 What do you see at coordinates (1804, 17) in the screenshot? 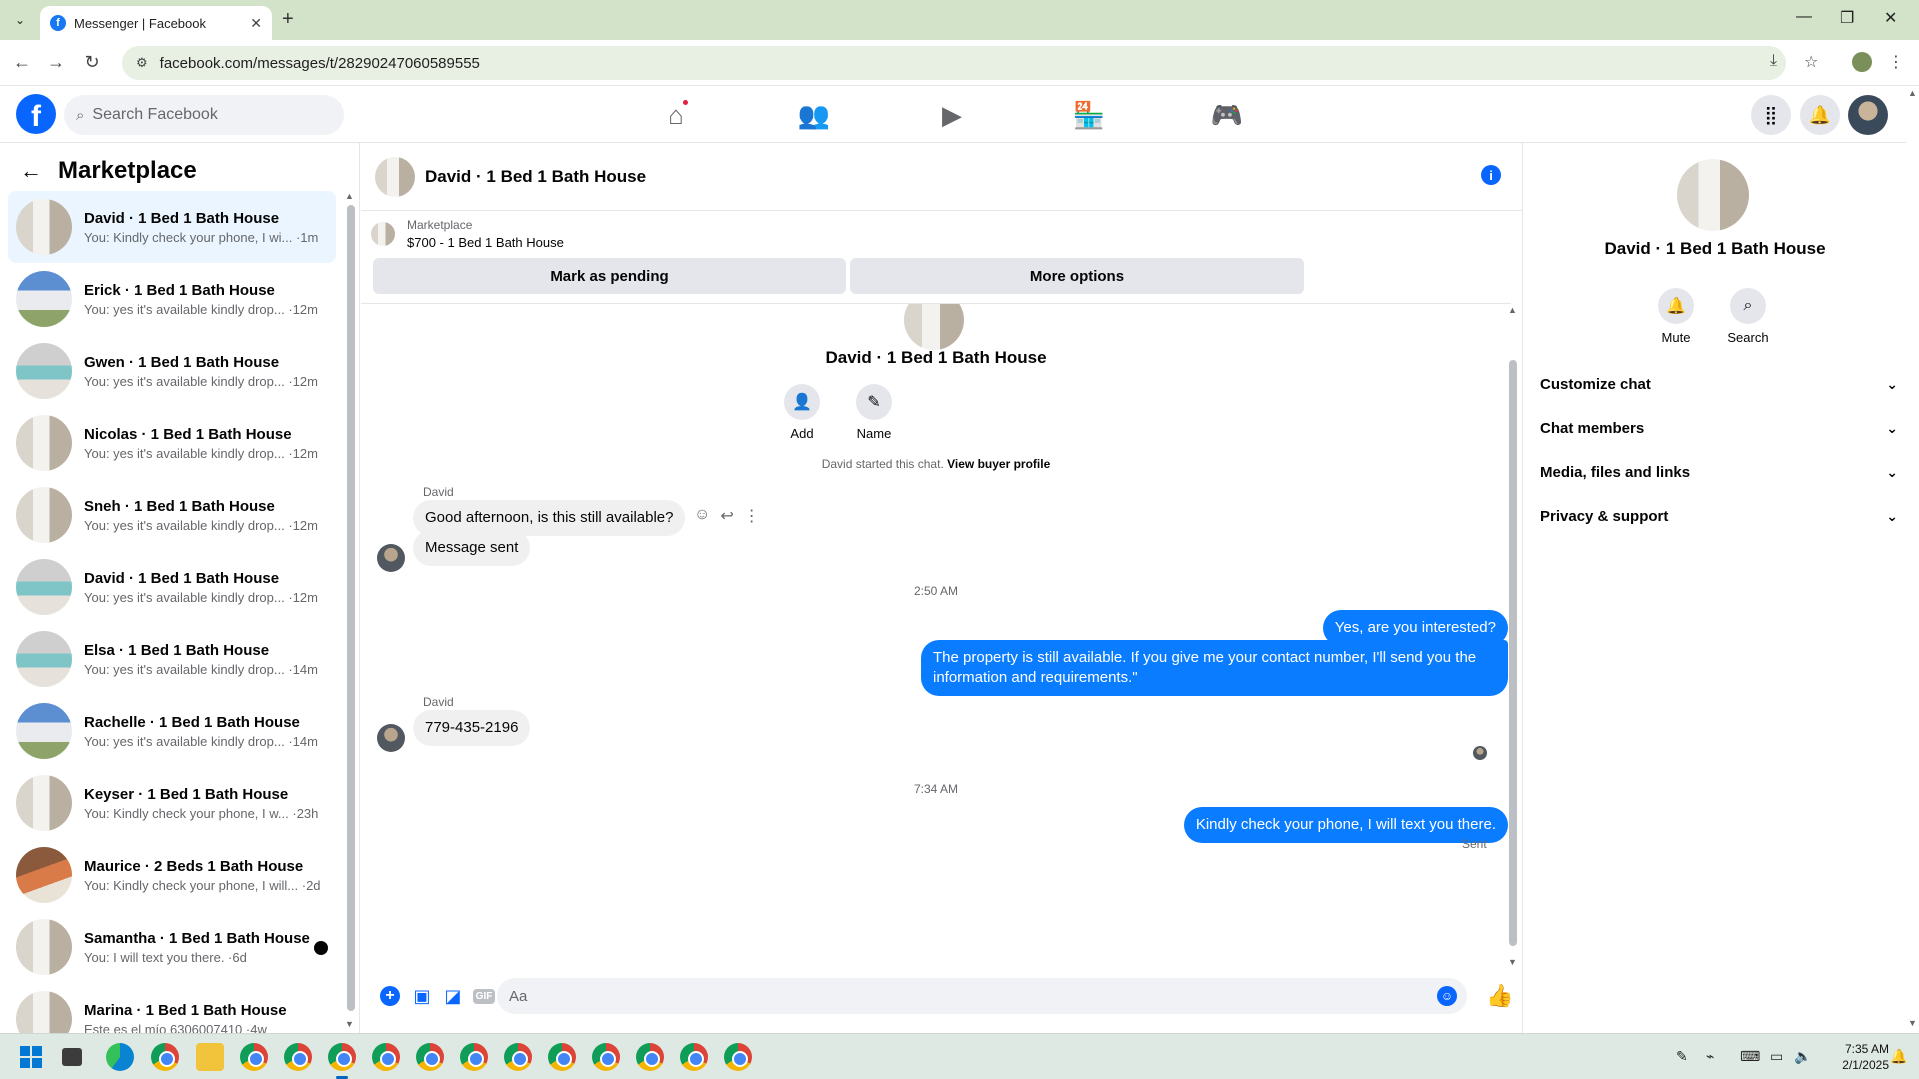
I see `minimize-icon: —` at bounding box center [1804, 17].